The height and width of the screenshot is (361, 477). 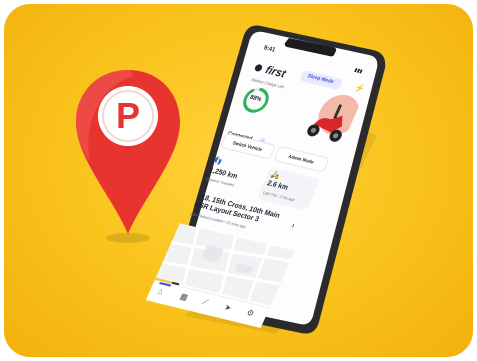 What do you see at coordinates (275, 175) in the screenshot?
I see `scooter-icon: 🛵` at bounding box center [275, 175].